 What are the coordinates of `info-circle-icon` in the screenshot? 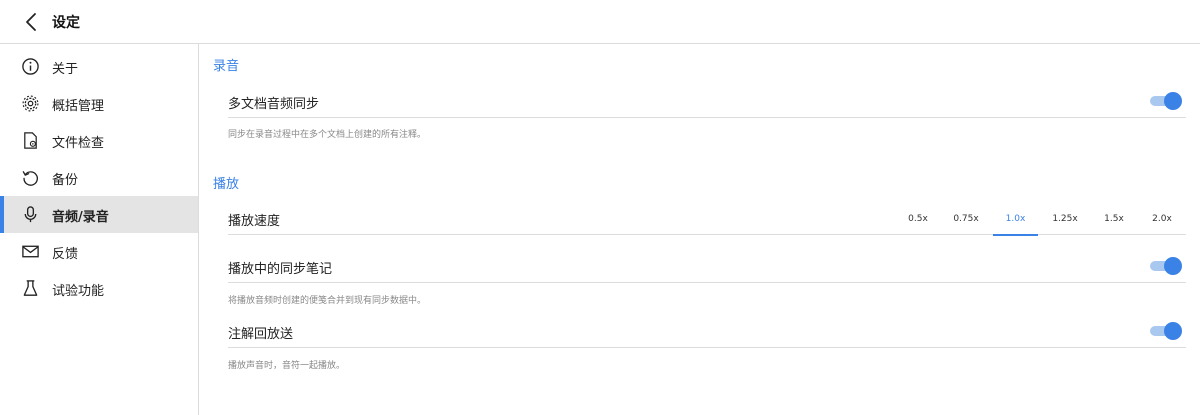 It's located at (30, 66).